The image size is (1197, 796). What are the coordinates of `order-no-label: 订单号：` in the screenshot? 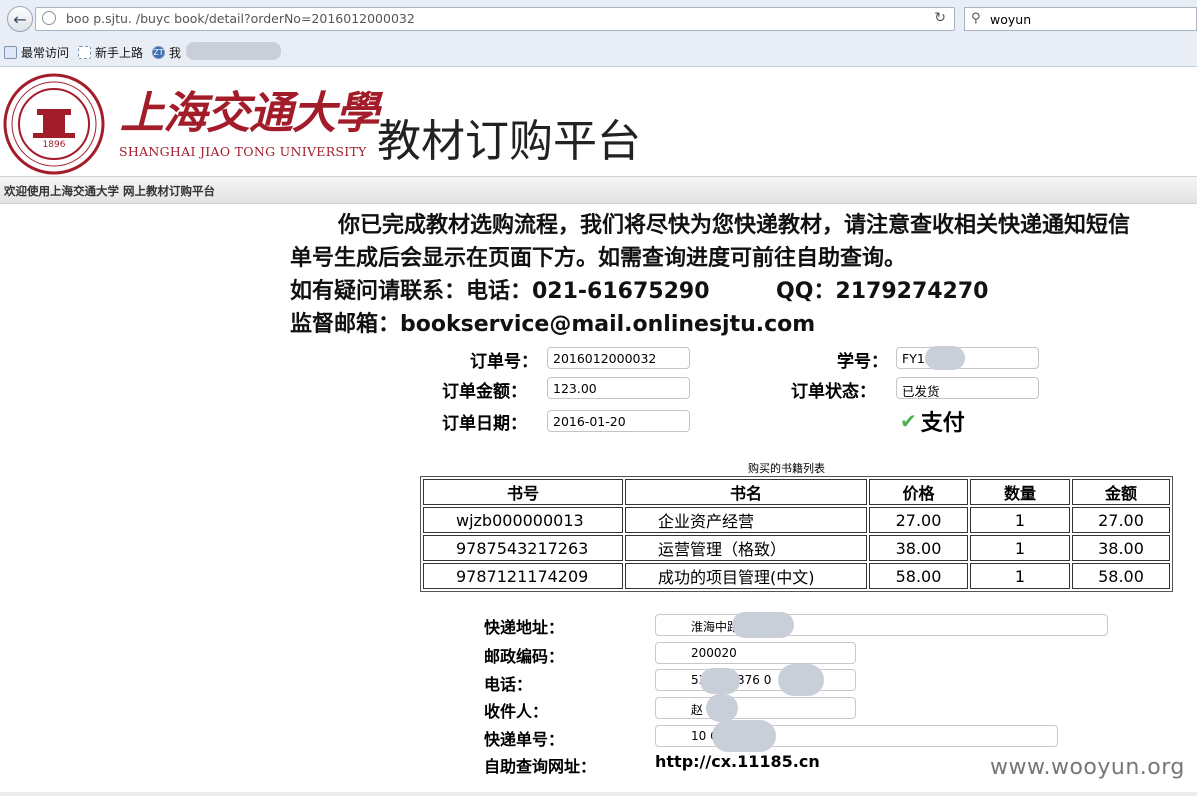 It's located at (504, 362).